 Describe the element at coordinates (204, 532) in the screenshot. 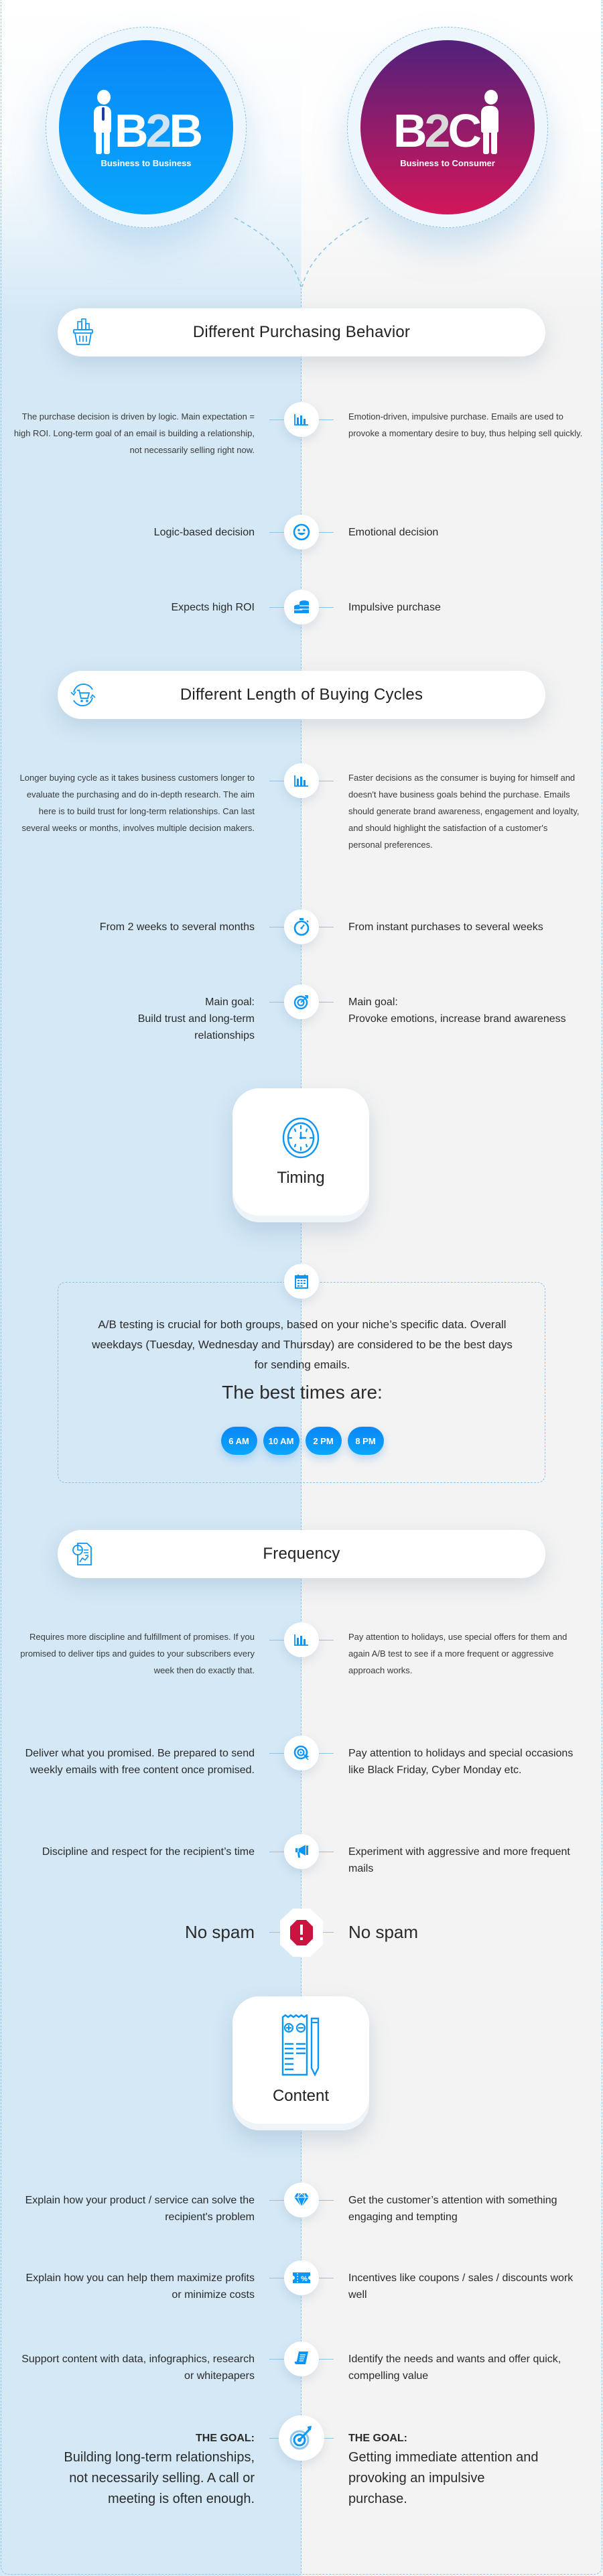

I see `b2b-text: Logic-based decision` at that location.